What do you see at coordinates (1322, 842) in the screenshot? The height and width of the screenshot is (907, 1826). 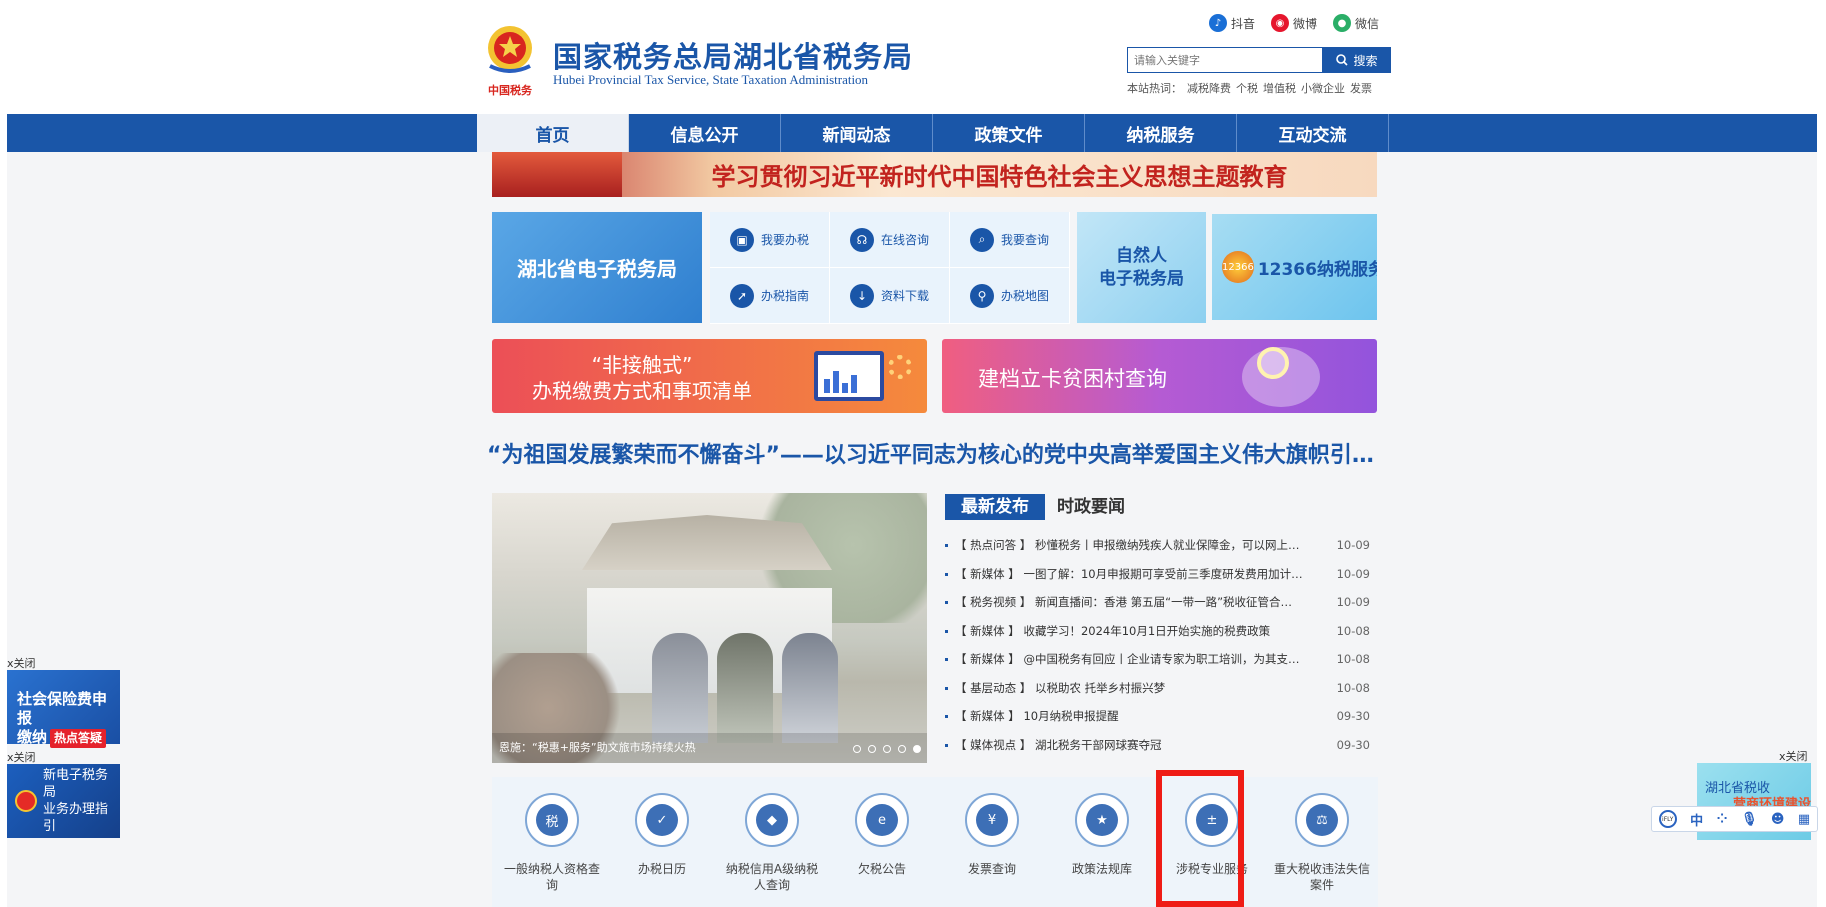 I see `service-major-violation-cases: ⚖ 重大税收违法失信案件` at bounding box center [1322, 842].